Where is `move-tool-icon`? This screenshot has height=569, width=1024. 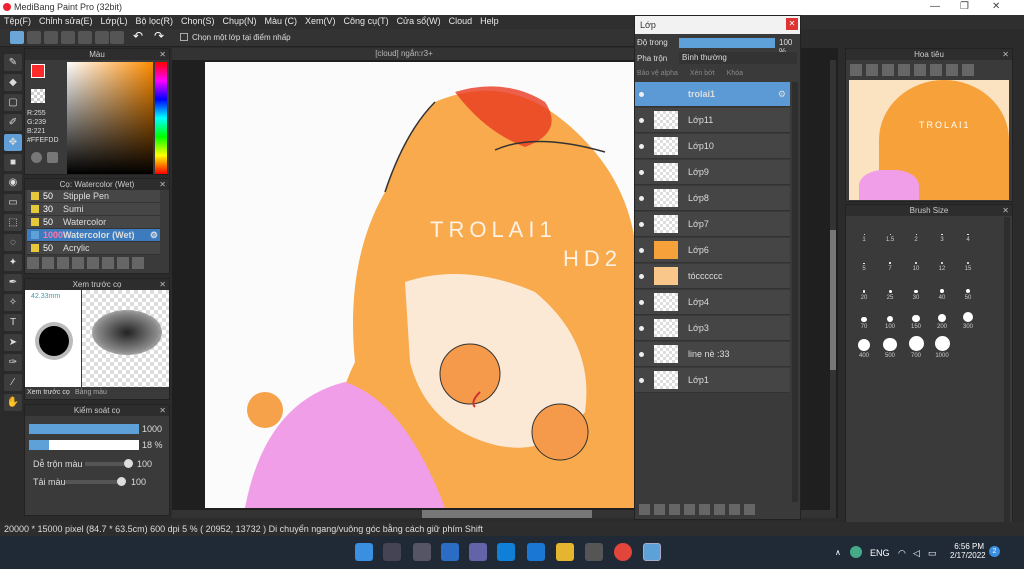
move-tool-icon is located at coordinates (17, 37).